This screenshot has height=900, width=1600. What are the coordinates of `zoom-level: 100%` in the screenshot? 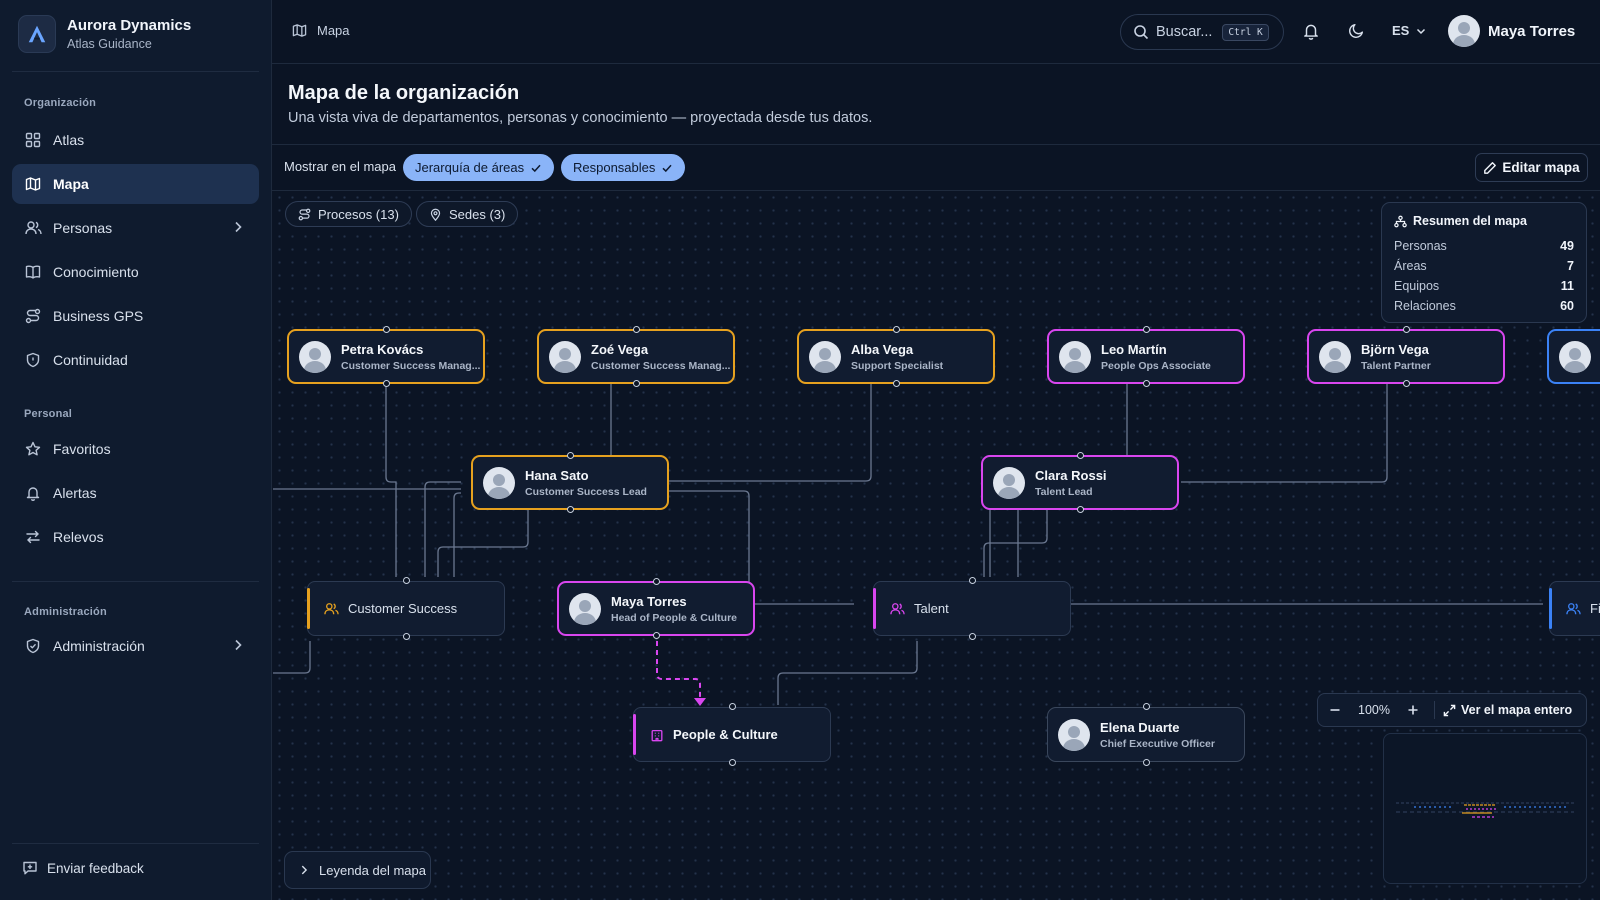 It's located at (1374, 710).